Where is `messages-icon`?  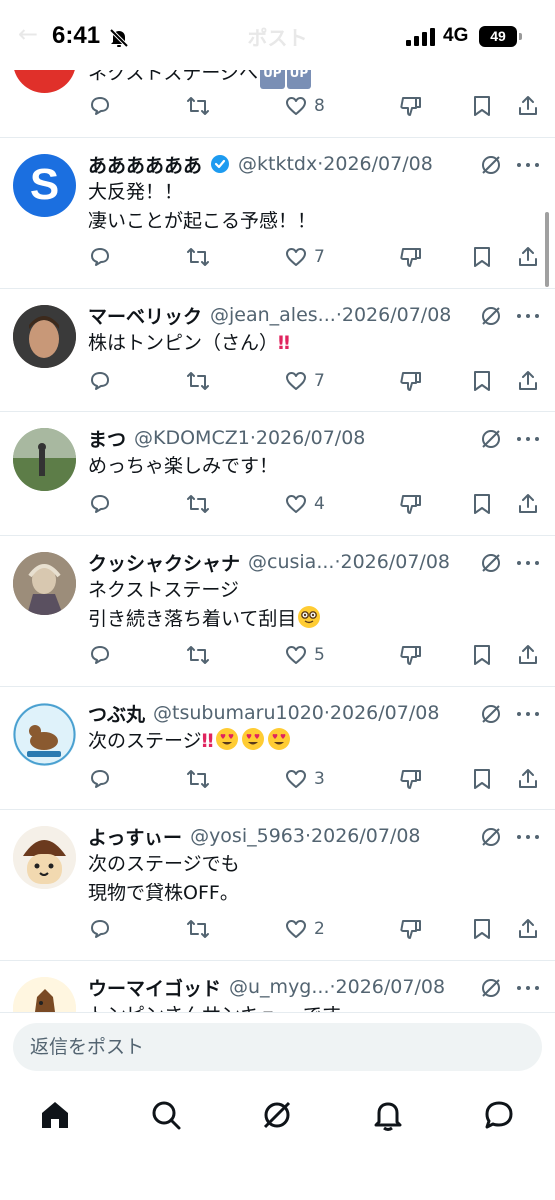 messages-icon is located at coordinates (499, 1115).